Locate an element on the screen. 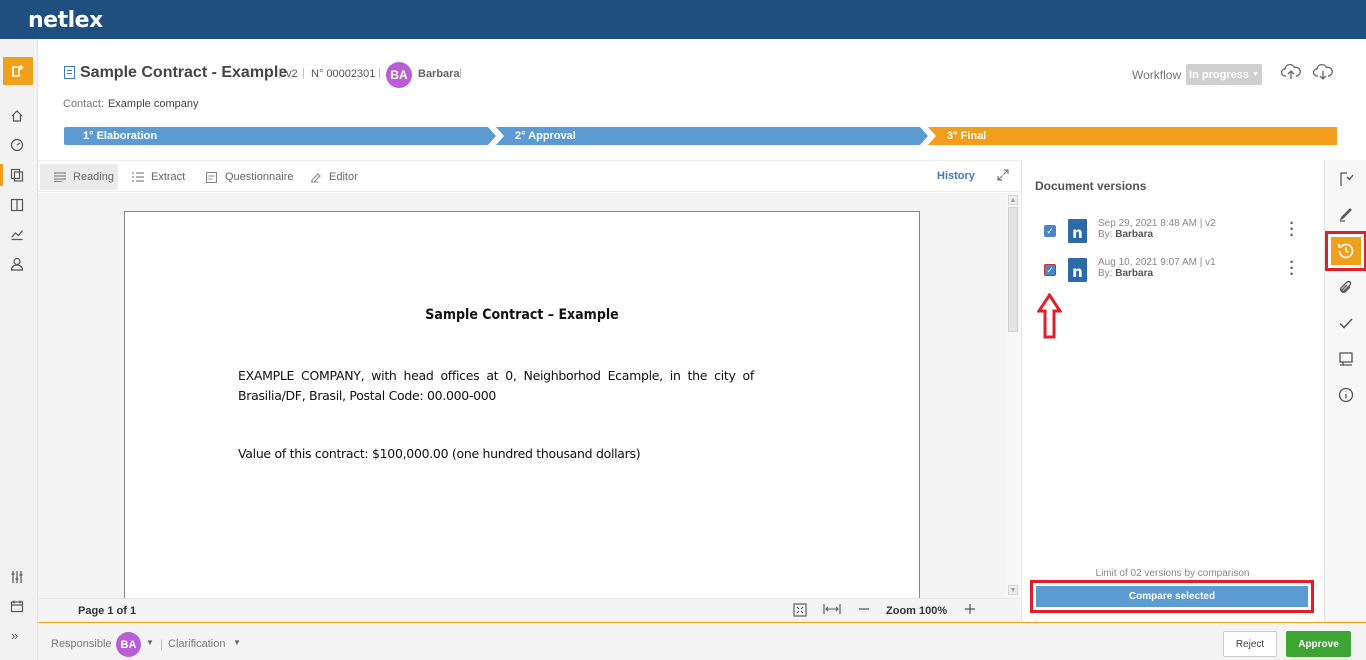 The width and height of the screenshot is (1366, 660). version-date: Sep 29, 2021 8:48 AM | v2 is located at coordinates (1157, 223).